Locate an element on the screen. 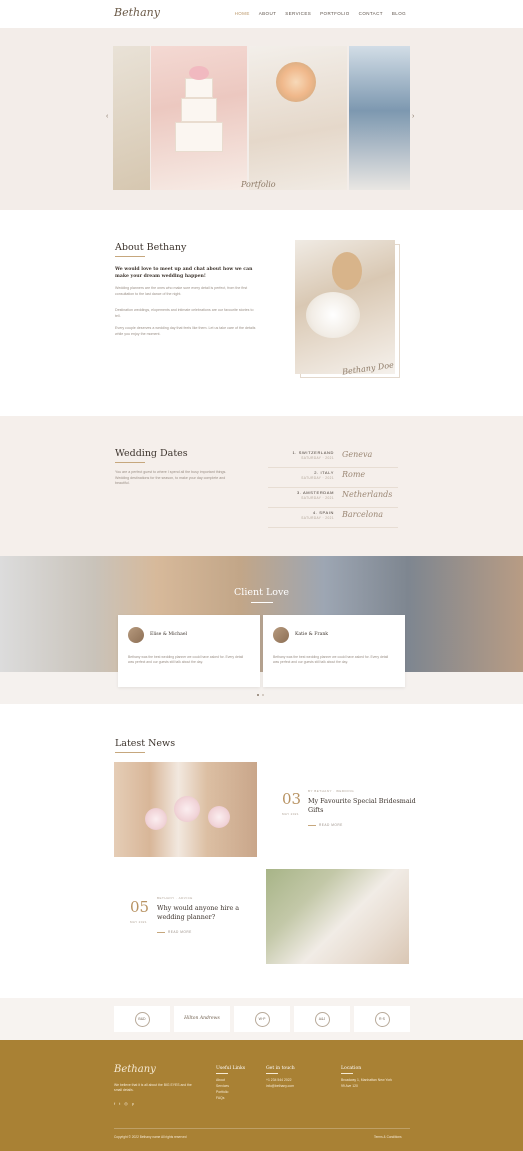  date-row: 2. ITALY SATURDAY · 2021 Rome is located at coordinates (333, 477).